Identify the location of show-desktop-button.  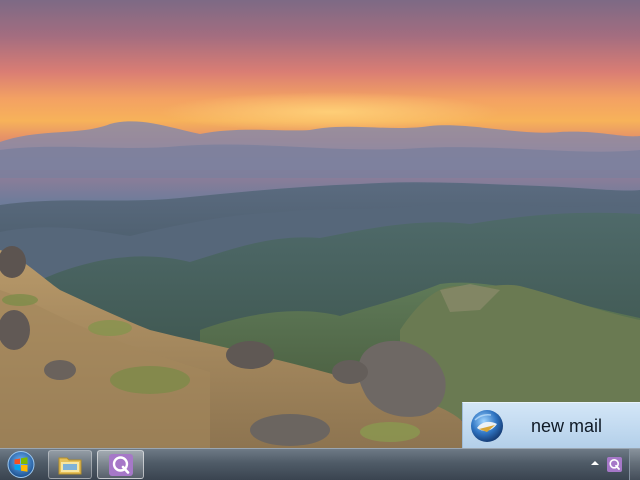
(634, 464).